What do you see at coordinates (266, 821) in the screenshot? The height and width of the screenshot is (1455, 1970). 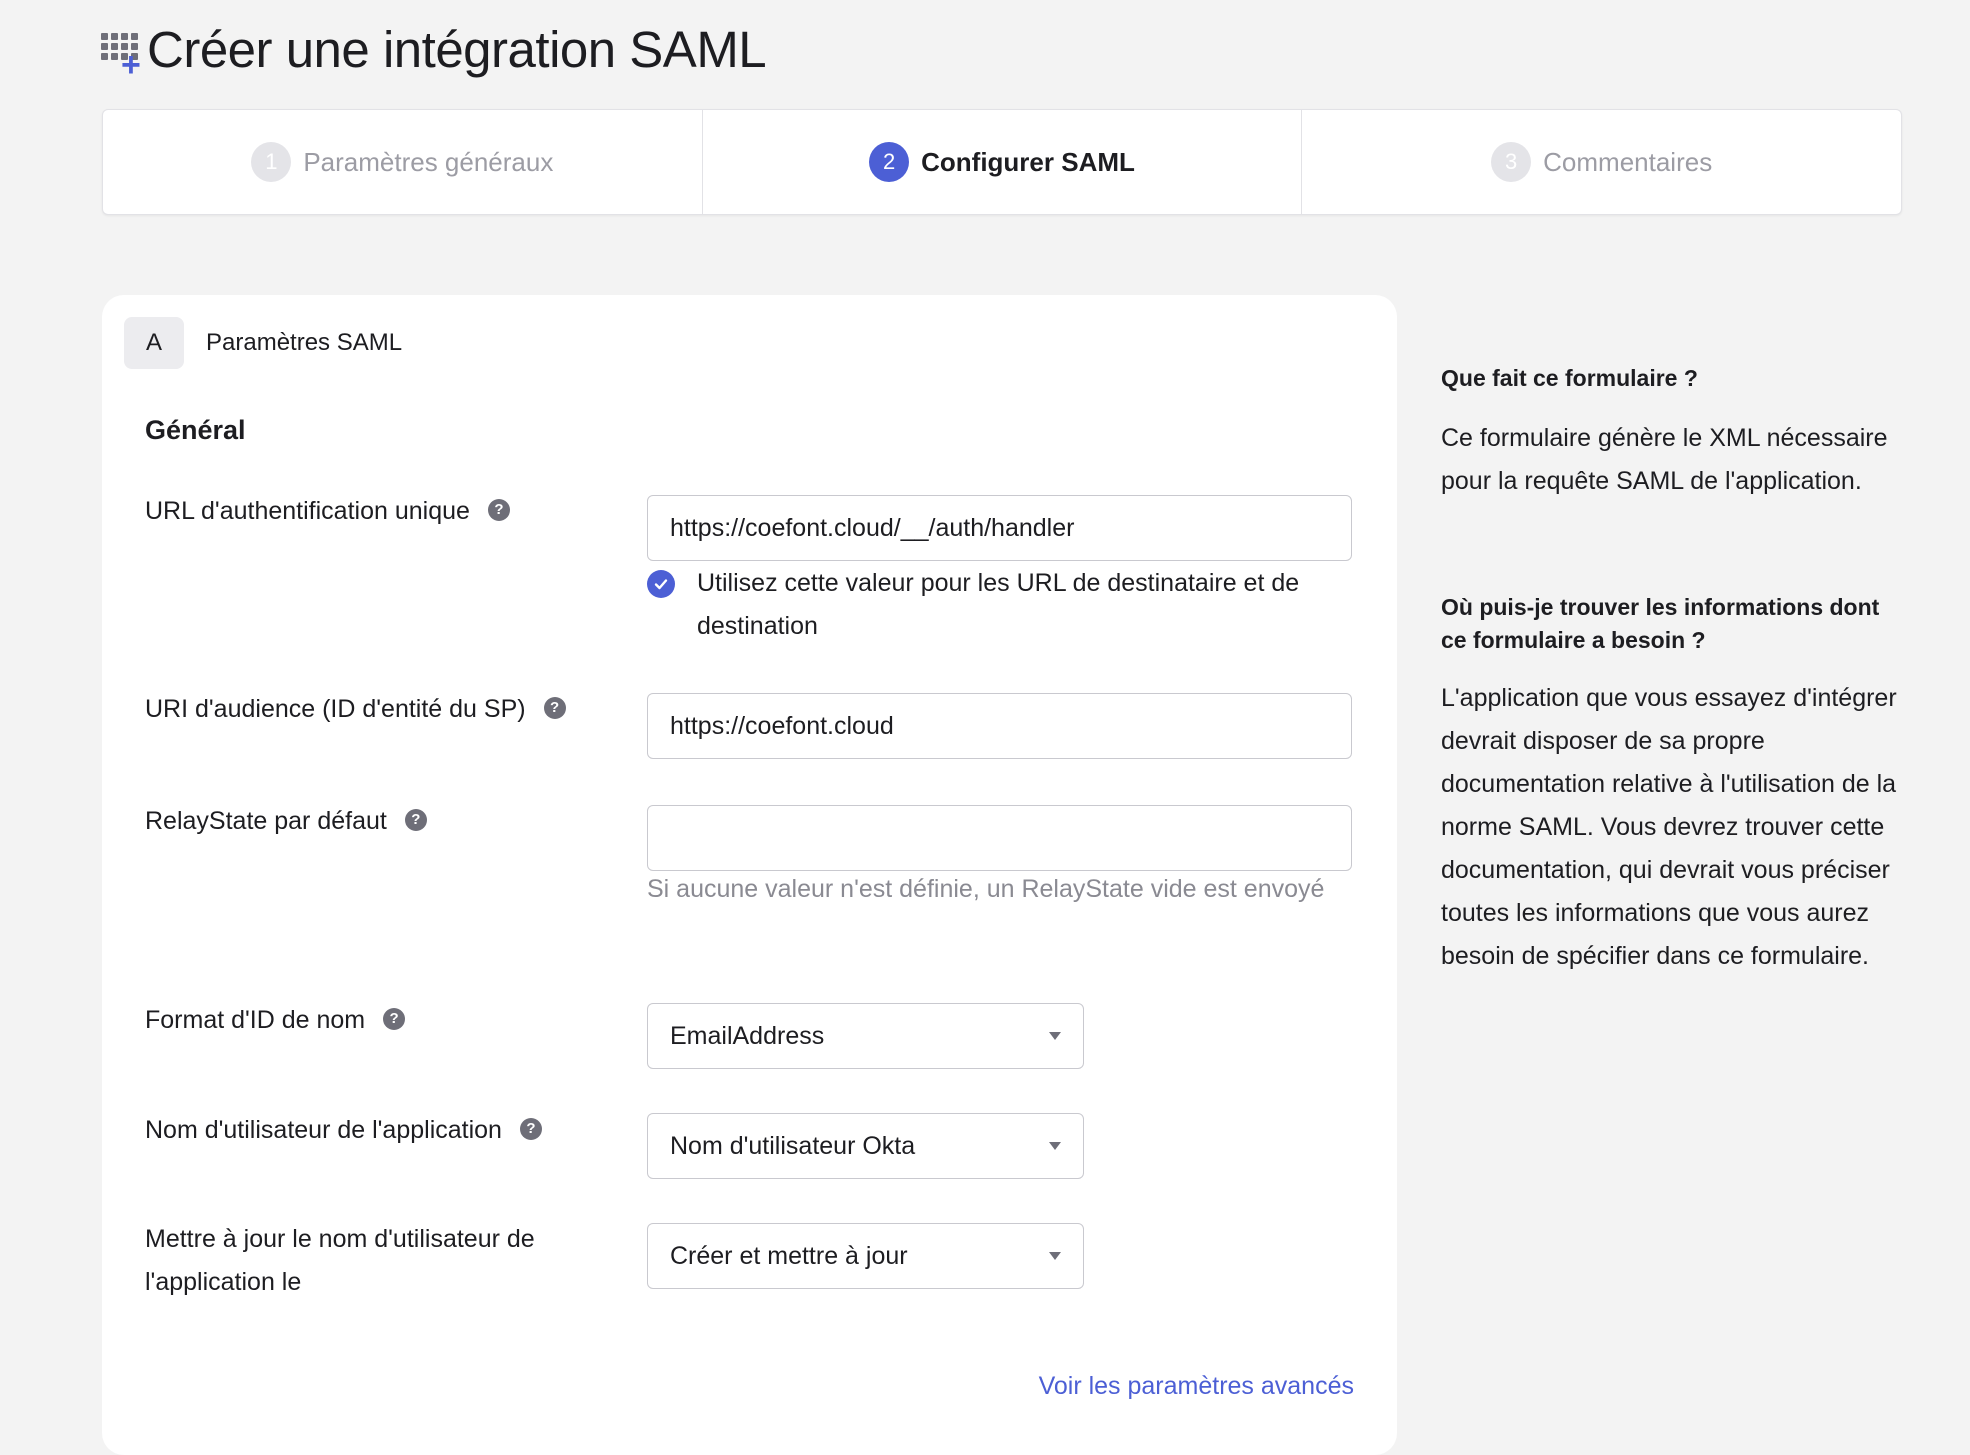 I see `relay-state-label-text: RelayState par défaut` at bounding box center [266, 821].